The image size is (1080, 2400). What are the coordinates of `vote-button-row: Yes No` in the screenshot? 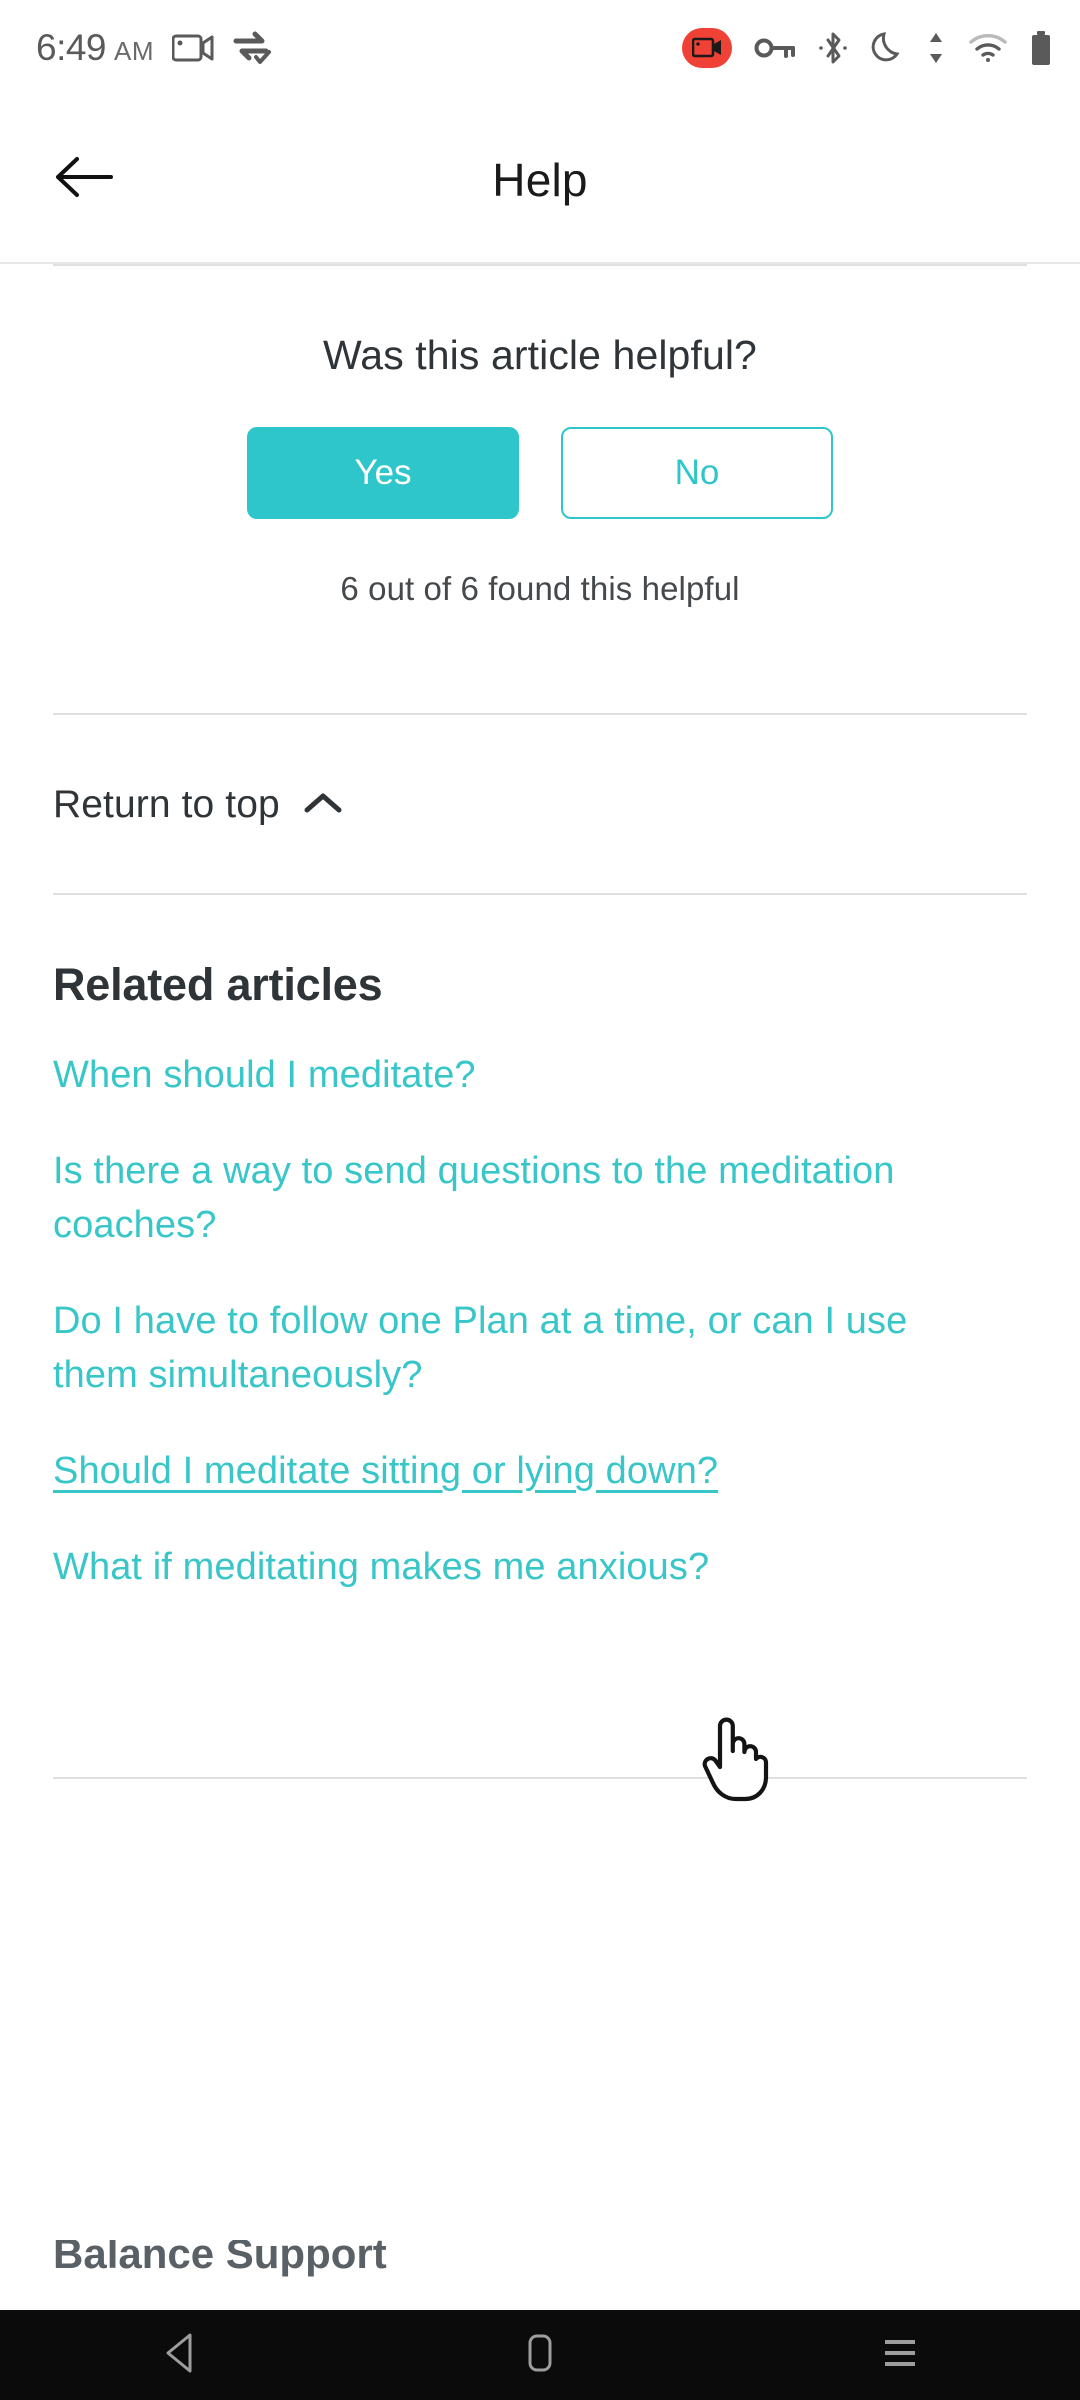 It's located at (540, 473).